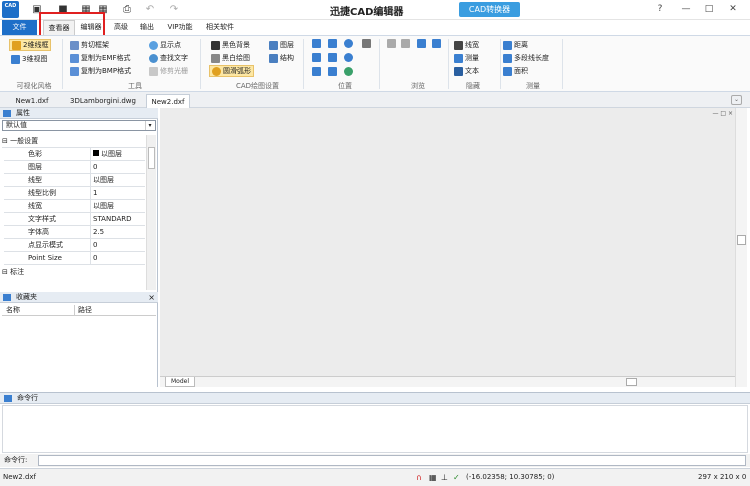 Image resolution: width=750 pixels, height=486 pixels. Describe the element at coordinates (445, 477) in the screenshot. I see `ortho-icon: ⊥` at that location.